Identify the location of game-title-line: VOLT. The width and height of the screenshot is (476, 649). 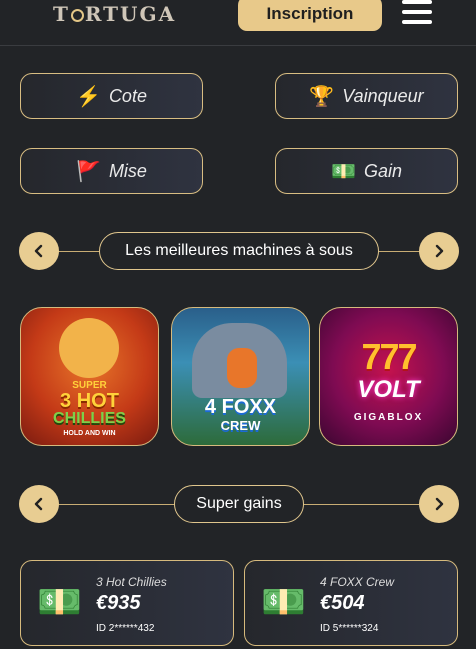
(388, 389).